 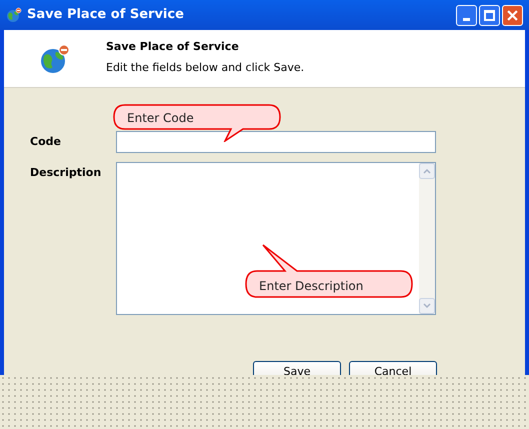 I want to click on maximize-button, so click(x=489, y=15).